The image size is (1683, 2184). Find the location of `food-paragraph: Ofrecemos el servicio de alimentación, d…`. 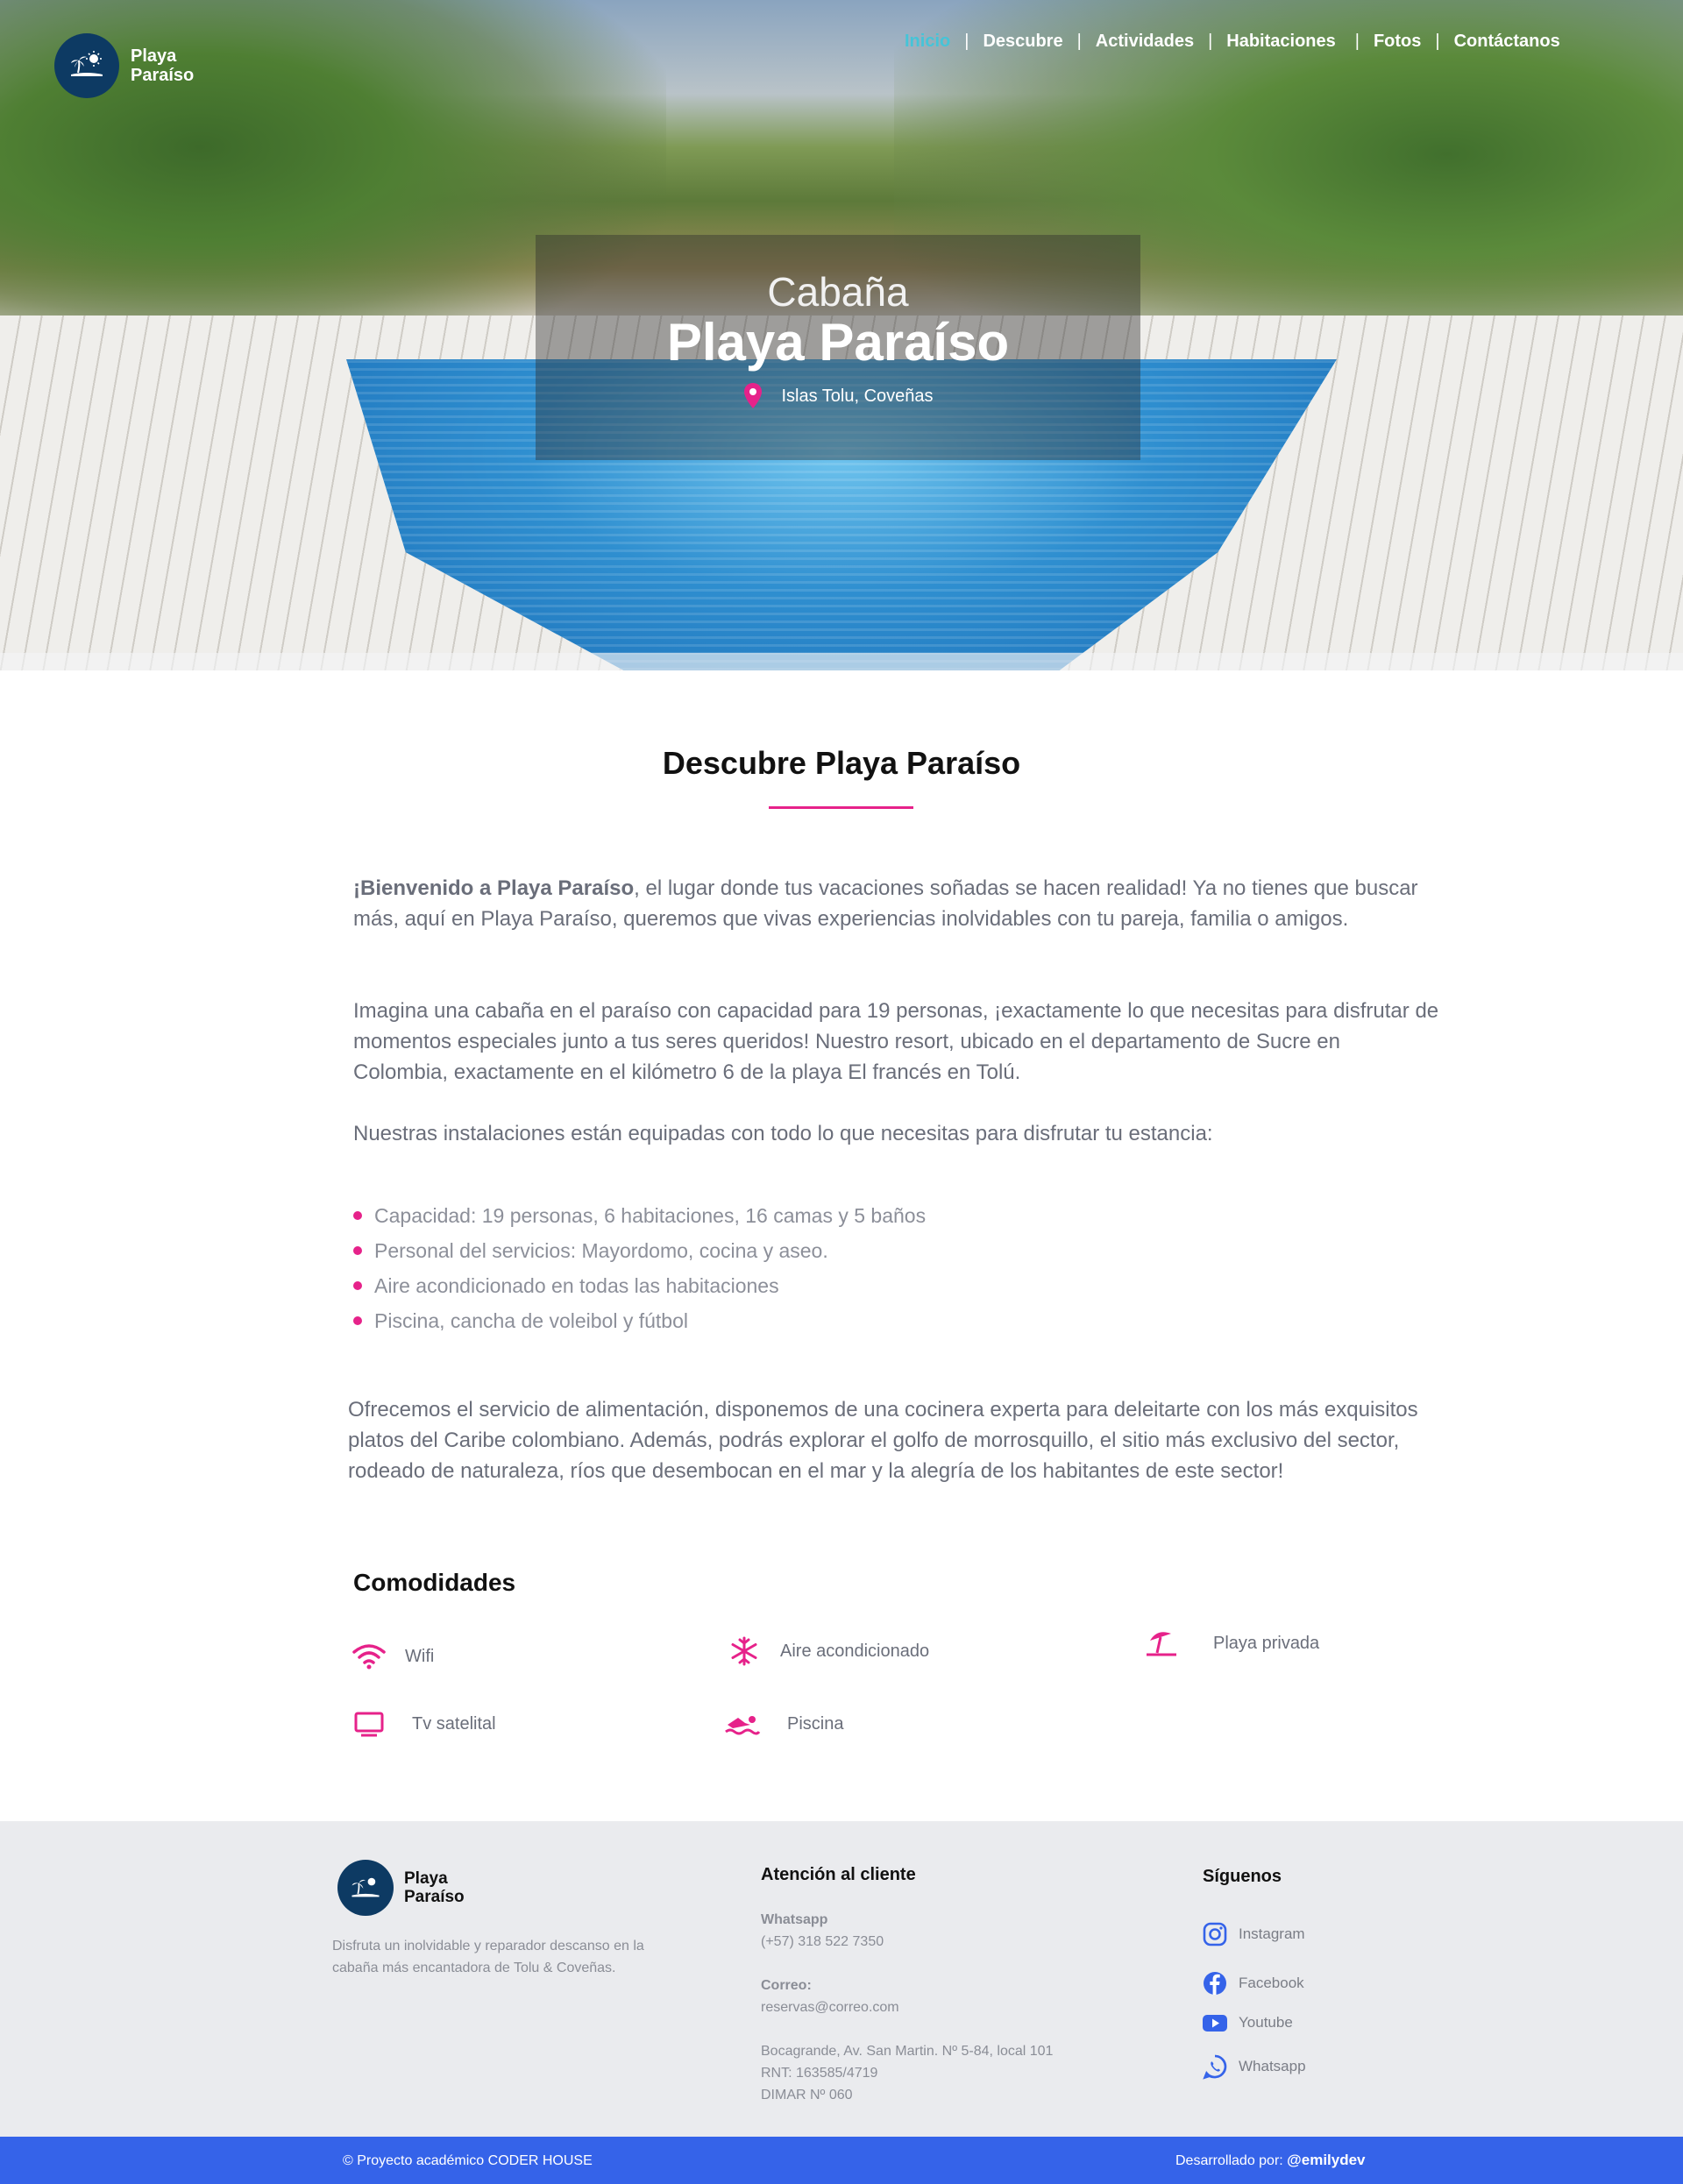

food-paragraph: Ofrecemos el servicio de alimentación, d… is located at coordinates (883, 1440).